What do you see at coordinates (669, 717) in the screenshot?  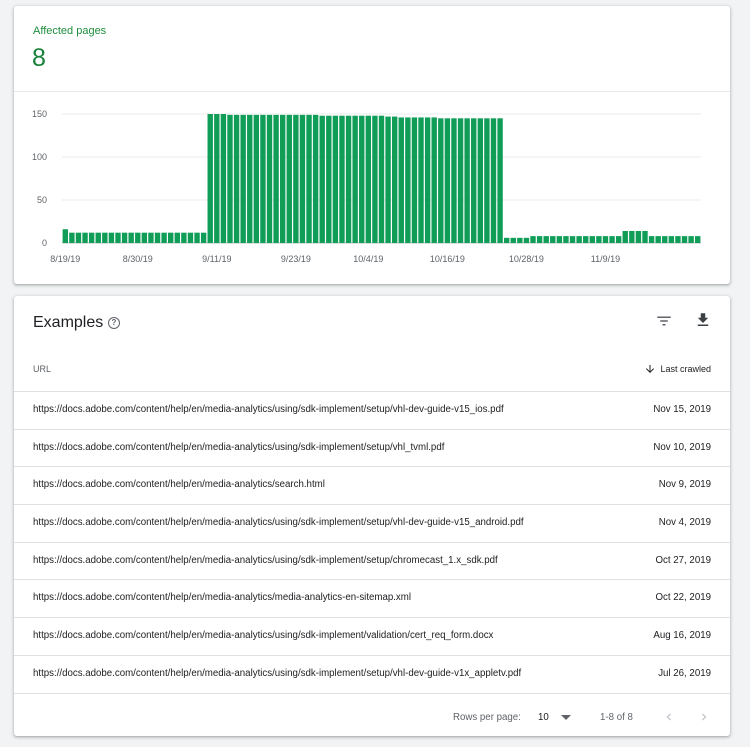 I see `chevron-left-icon` at bounding box center [669, 717].